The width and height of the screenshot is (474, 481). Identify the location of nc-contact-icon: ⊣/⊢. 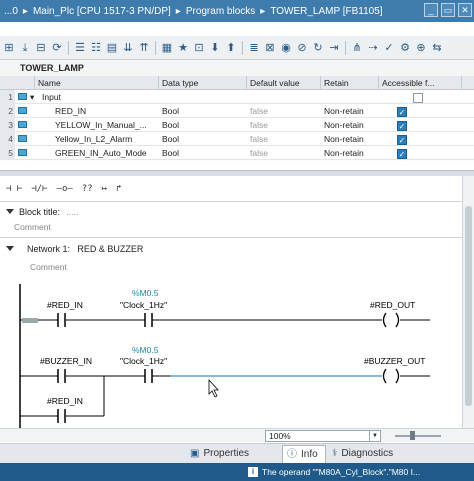
(39, 189).